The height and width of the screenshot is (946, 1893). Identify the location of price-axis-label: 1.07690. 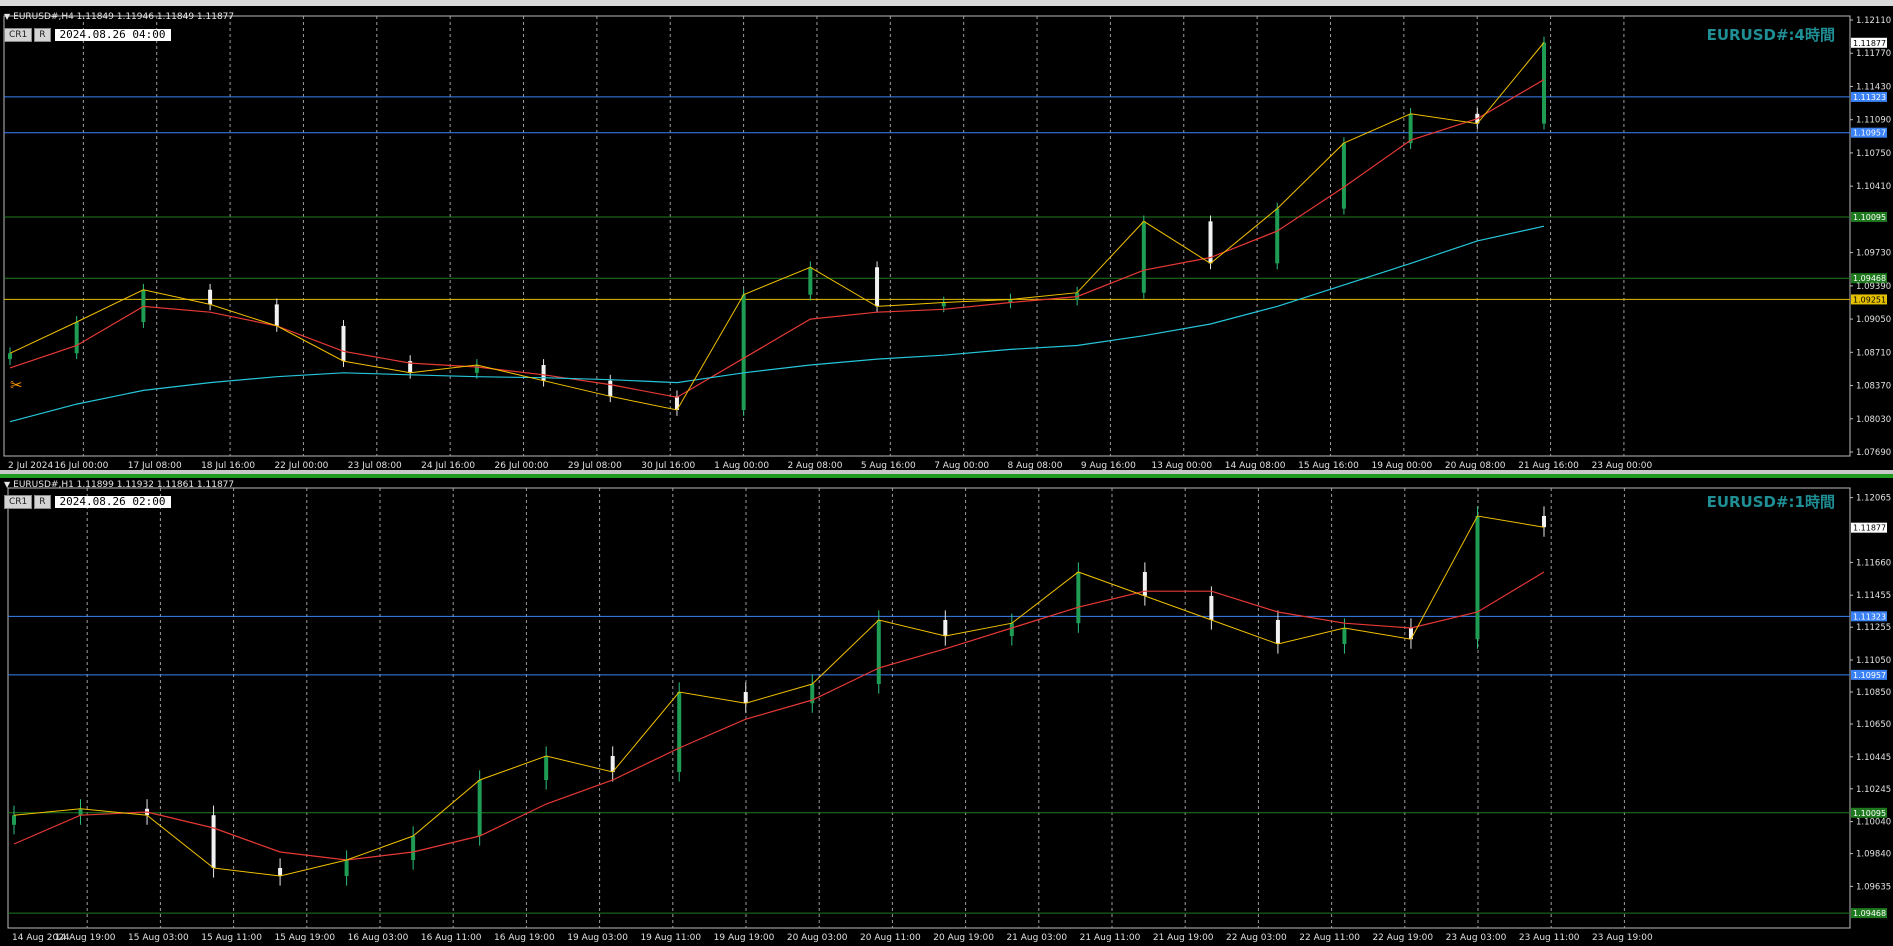
(1873, 453).